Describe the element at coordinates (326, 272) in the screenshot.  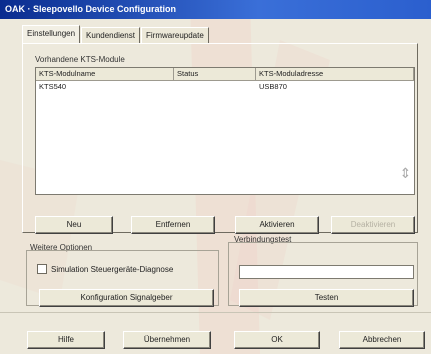
I see `connection-test-field` at that location.